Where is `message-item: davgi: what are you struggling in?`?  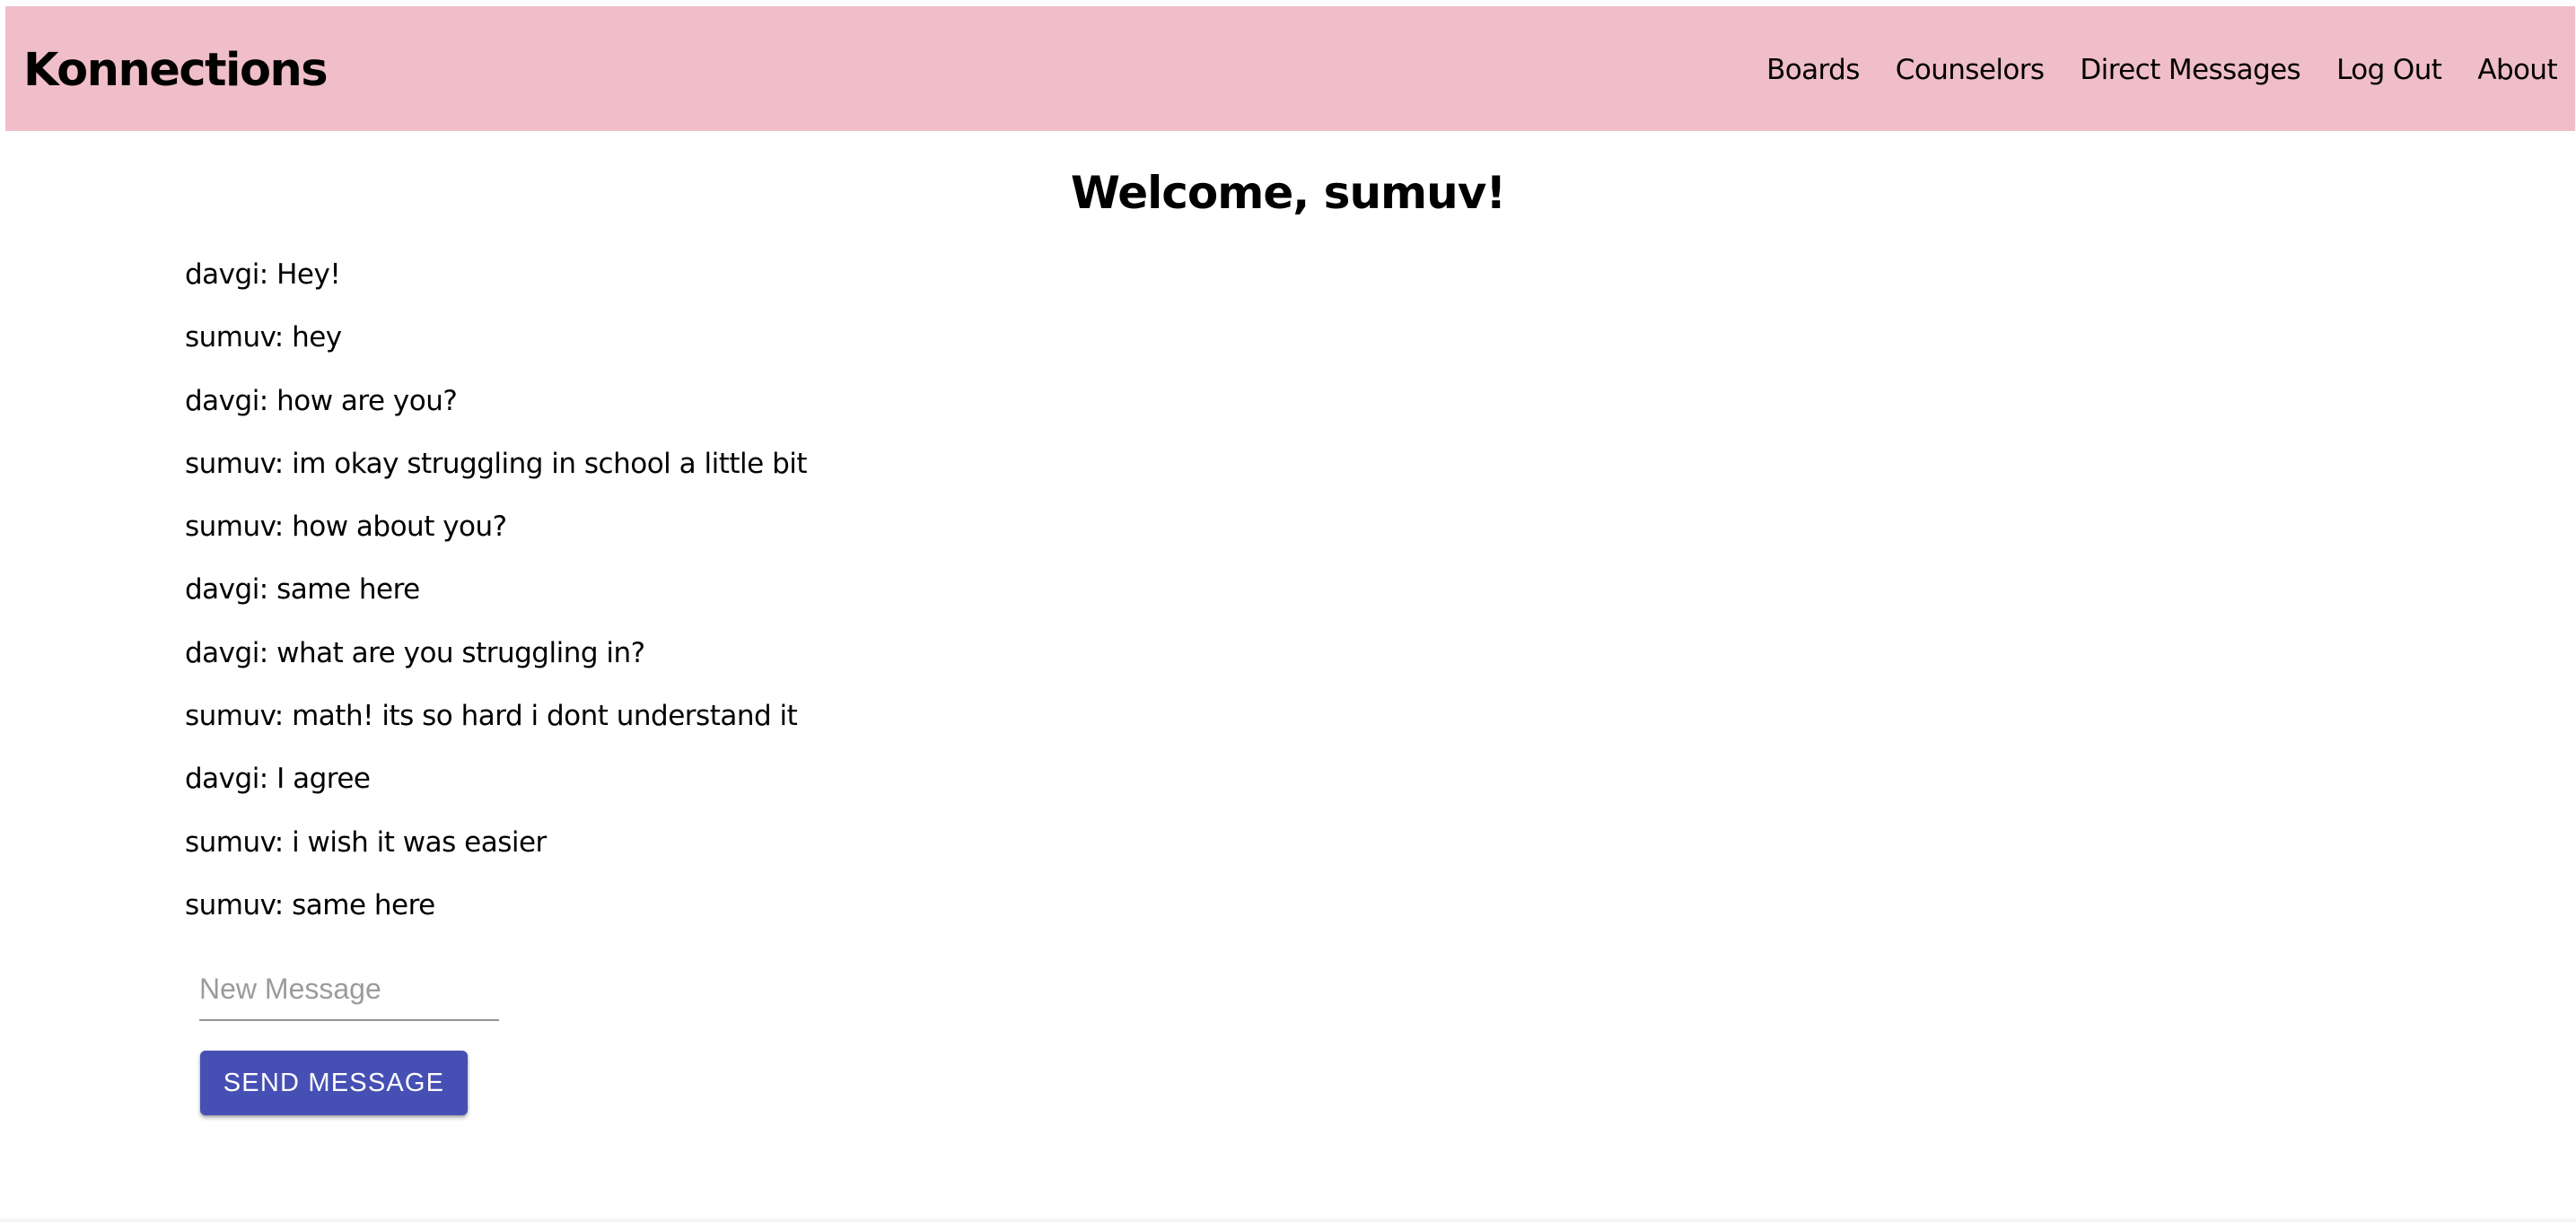
message-item: davgi: what are you struggling in? is located at coordinates (415, 652).